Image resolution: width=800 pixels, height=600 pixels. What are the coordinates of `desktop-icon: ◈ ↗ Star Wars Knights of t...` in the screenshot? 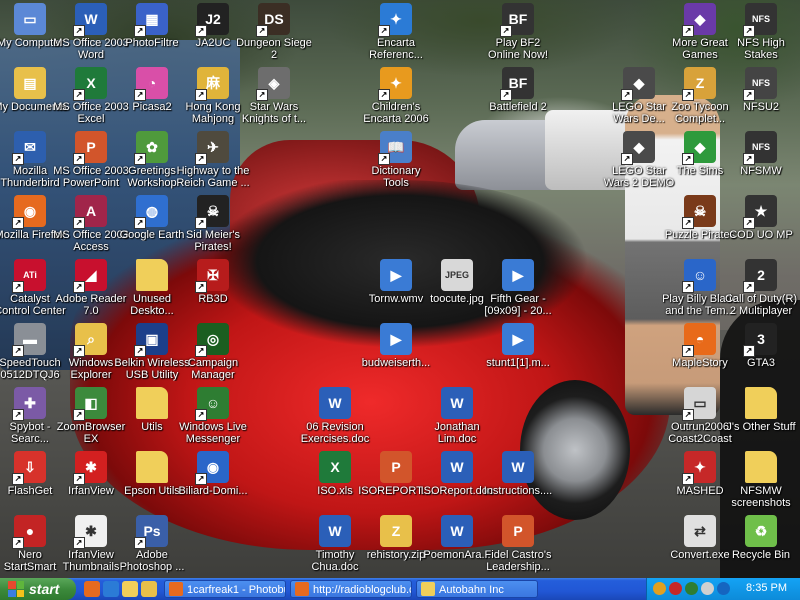 It's located at (274, 96).